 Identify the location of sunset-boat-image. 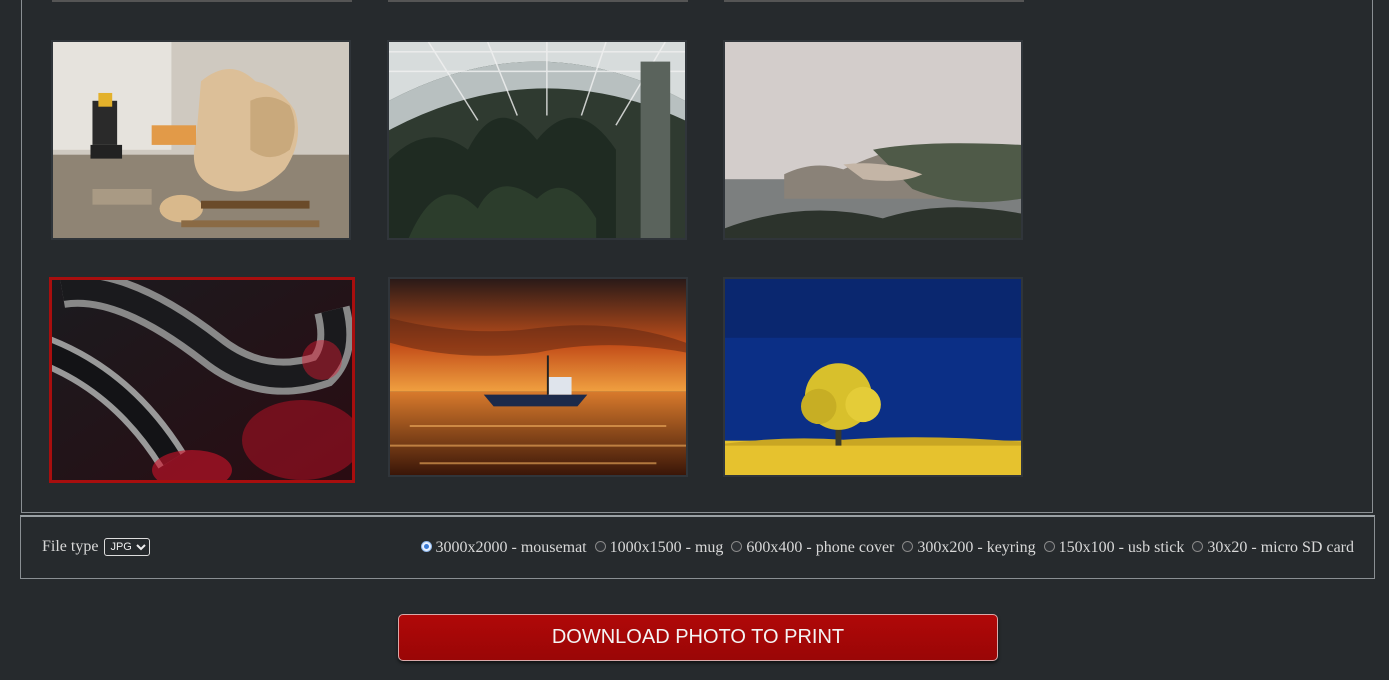
(538, 377).